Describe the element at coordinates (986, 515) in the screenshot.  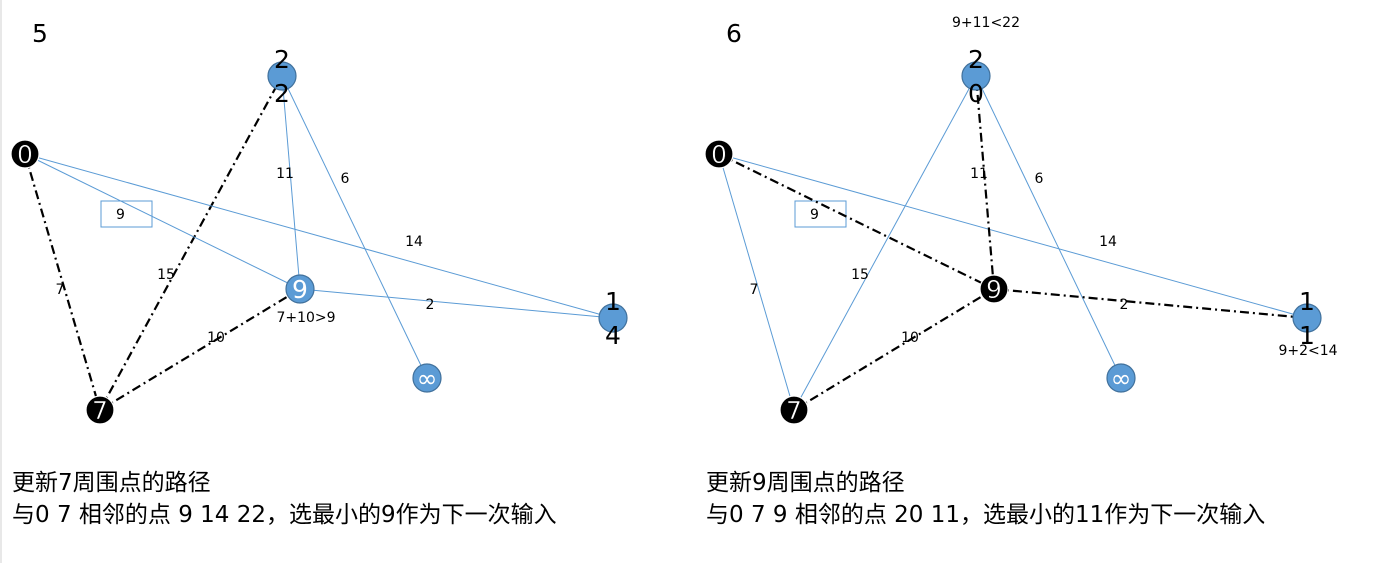
I see `panel-2-caption-line2: 与0 7 9 相邻的点 20 11，选最小的11作为下一次输入` at that location.